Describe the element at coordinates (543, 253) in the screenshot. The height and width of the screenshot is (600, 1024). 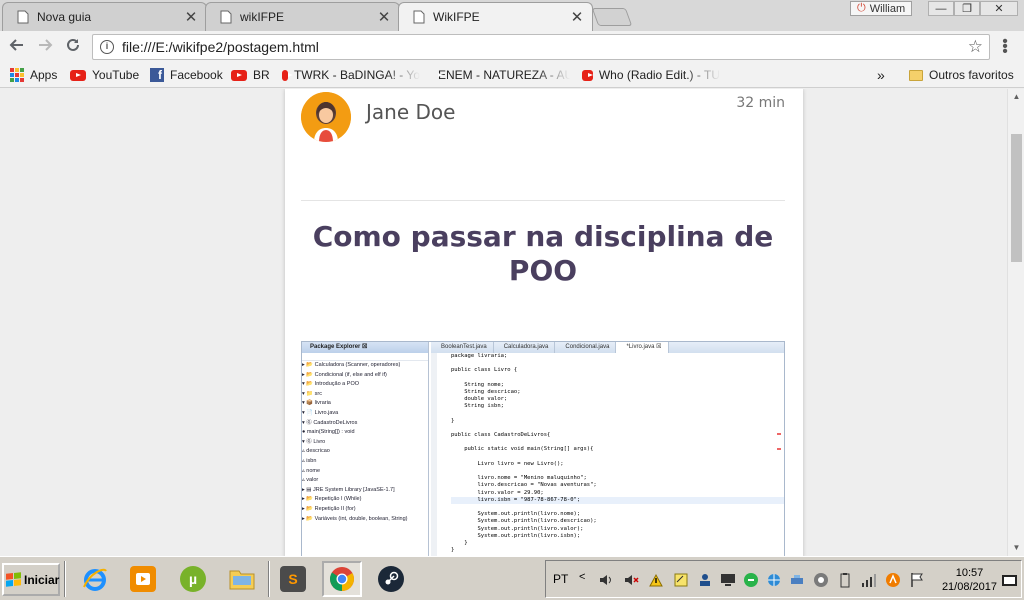
I see `post-title: Como passar na disciplina de POO` at that location.